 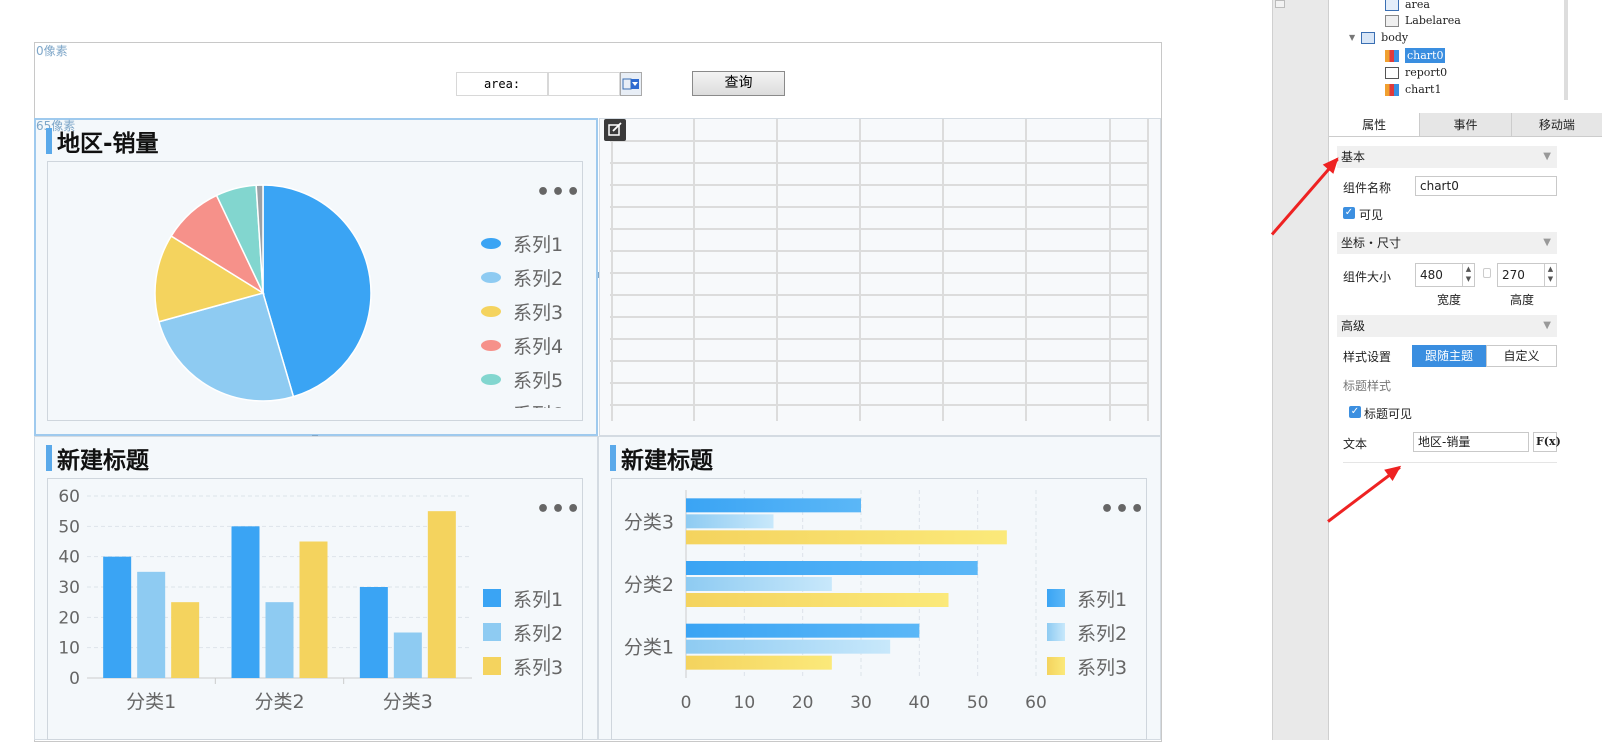 What do you see at coordinates (74, 679) in the screenshot?
I see `y-tick-label: 0` at bounding box center [74, 679].